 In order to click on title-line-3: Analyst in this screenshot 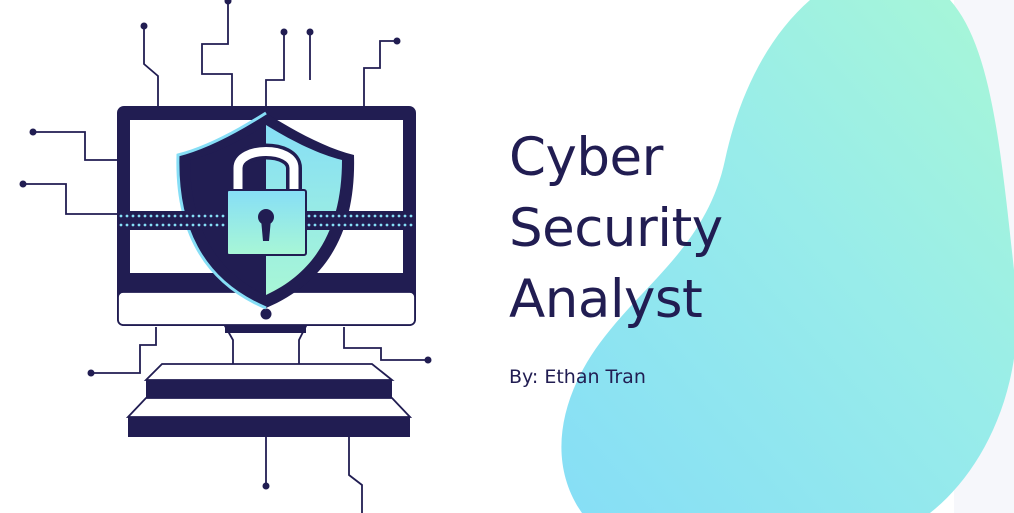, I will do `click(606, 299)`.